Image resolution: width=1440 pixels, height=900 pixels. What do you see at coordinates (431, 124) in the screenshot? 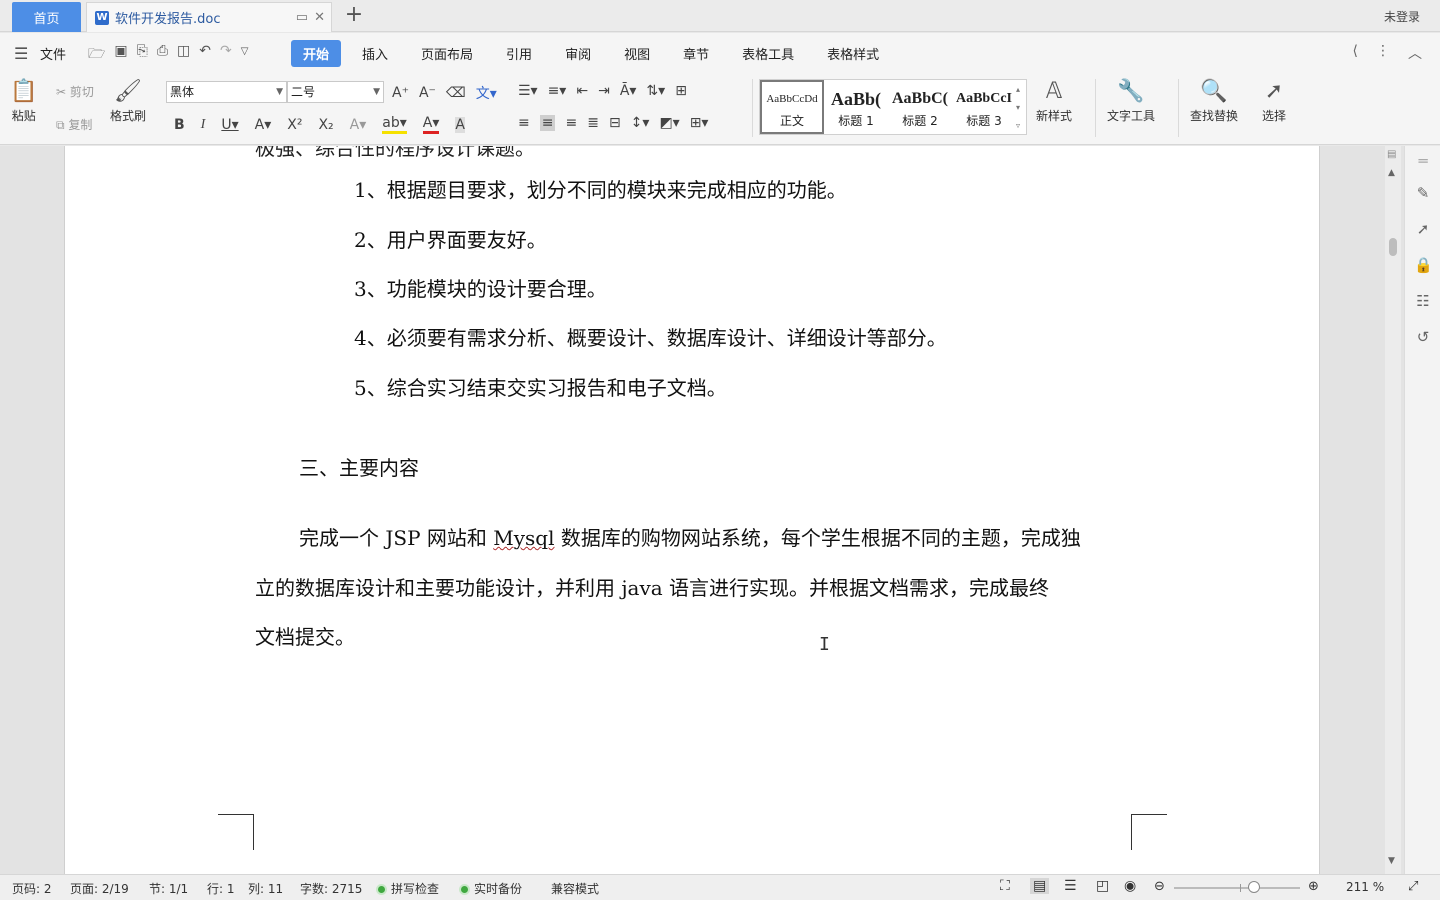
I see `font-color-icon: A▾` at bounding box center [431, 124].